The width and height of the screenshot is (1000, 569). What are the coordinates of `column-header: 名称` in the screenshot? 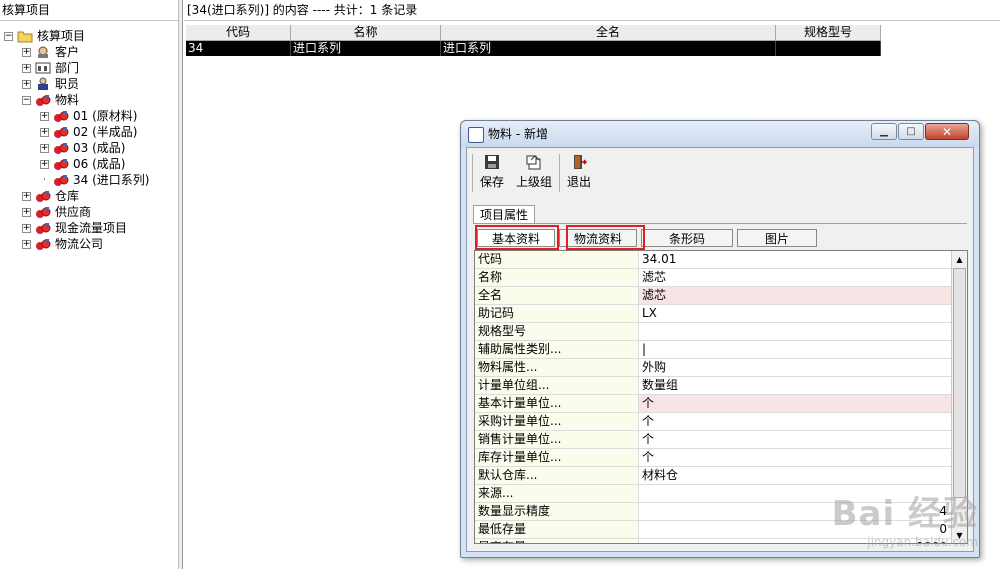 It's located at (366, 33).